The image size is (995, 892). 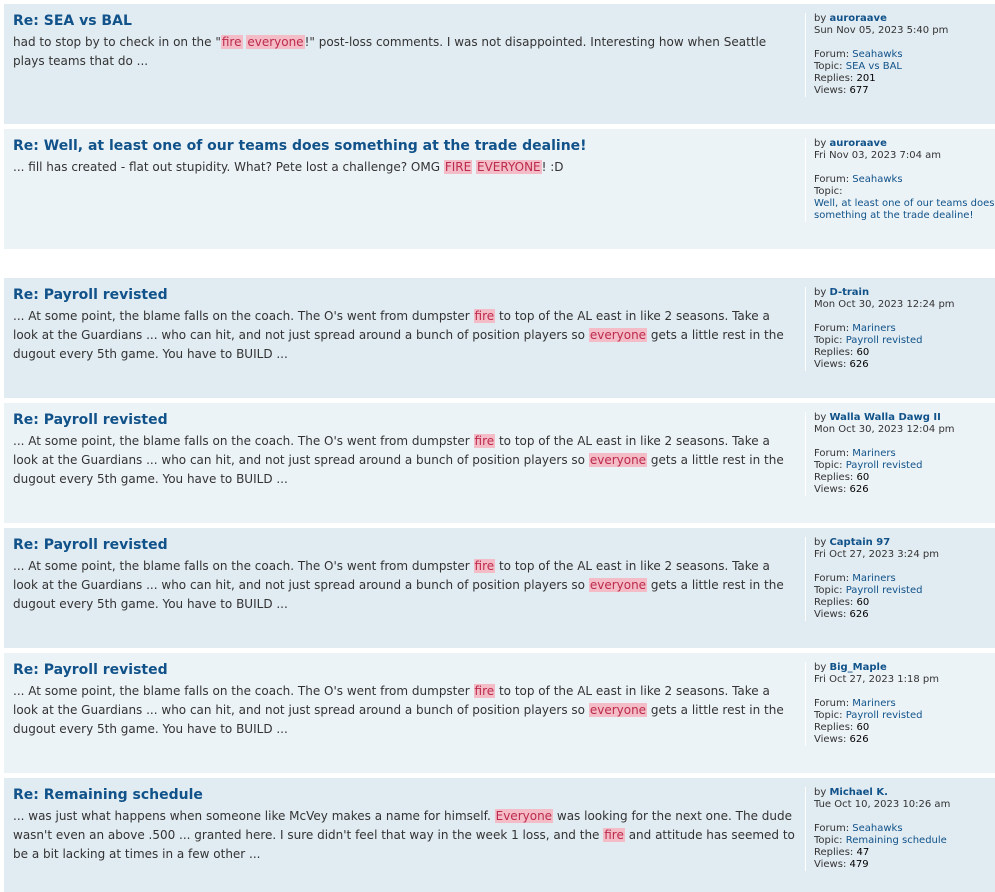 What do you see at coordinates (857, 667) in the screenshot?
I see `author-link: Big_Maple` at bounding box center [857, 667].